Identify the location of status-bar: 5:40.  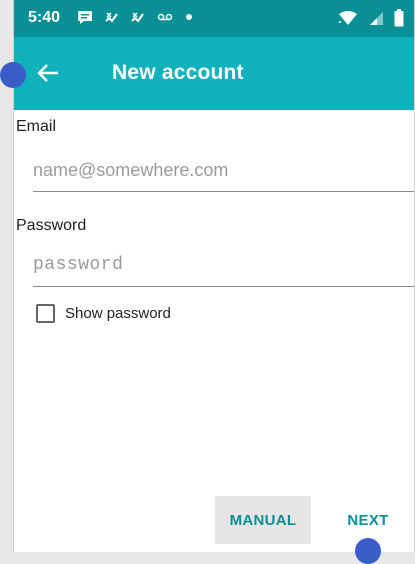
(214, 18).